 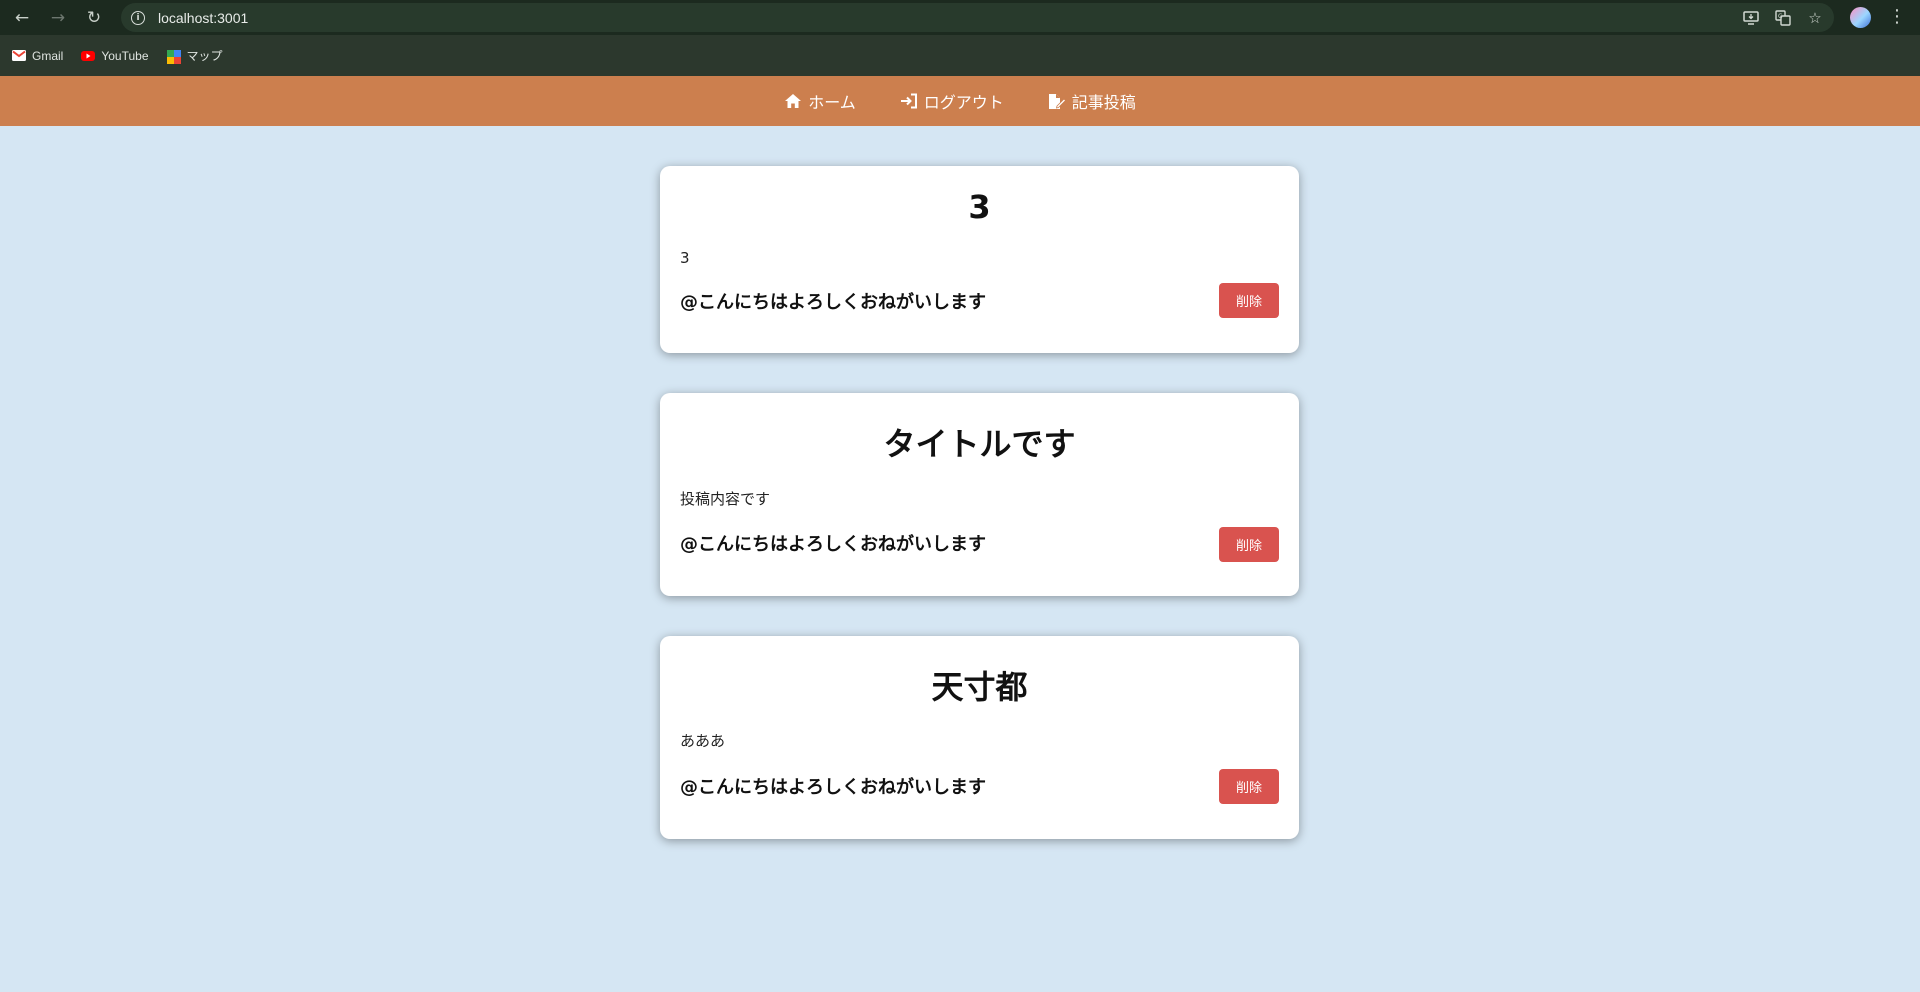 What do you see at coordinates (125, 55) in the screenshot?
I see `bookmark-label: YouTube` at bounding box center [125, 55].